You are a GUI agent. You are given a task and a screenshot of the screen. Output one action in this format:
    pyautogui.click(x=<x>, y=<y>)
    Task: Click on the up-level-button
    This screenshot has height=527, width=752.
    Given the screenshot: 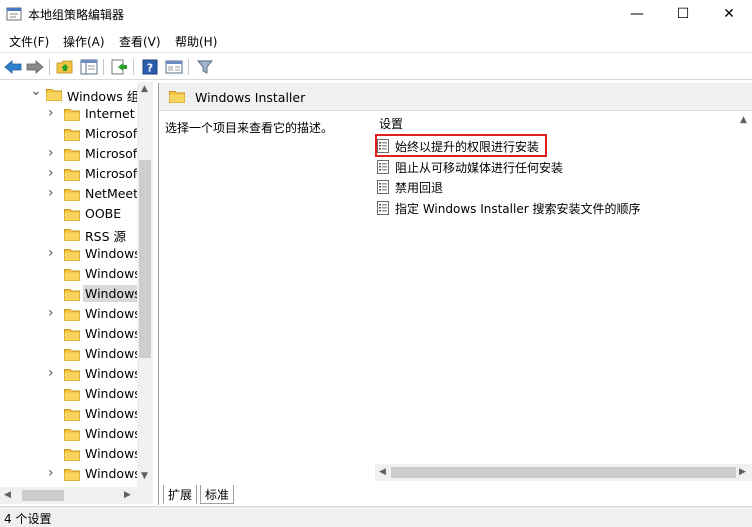 What is the action you would take?
    pyautogui.click(x=65, y=67)
    